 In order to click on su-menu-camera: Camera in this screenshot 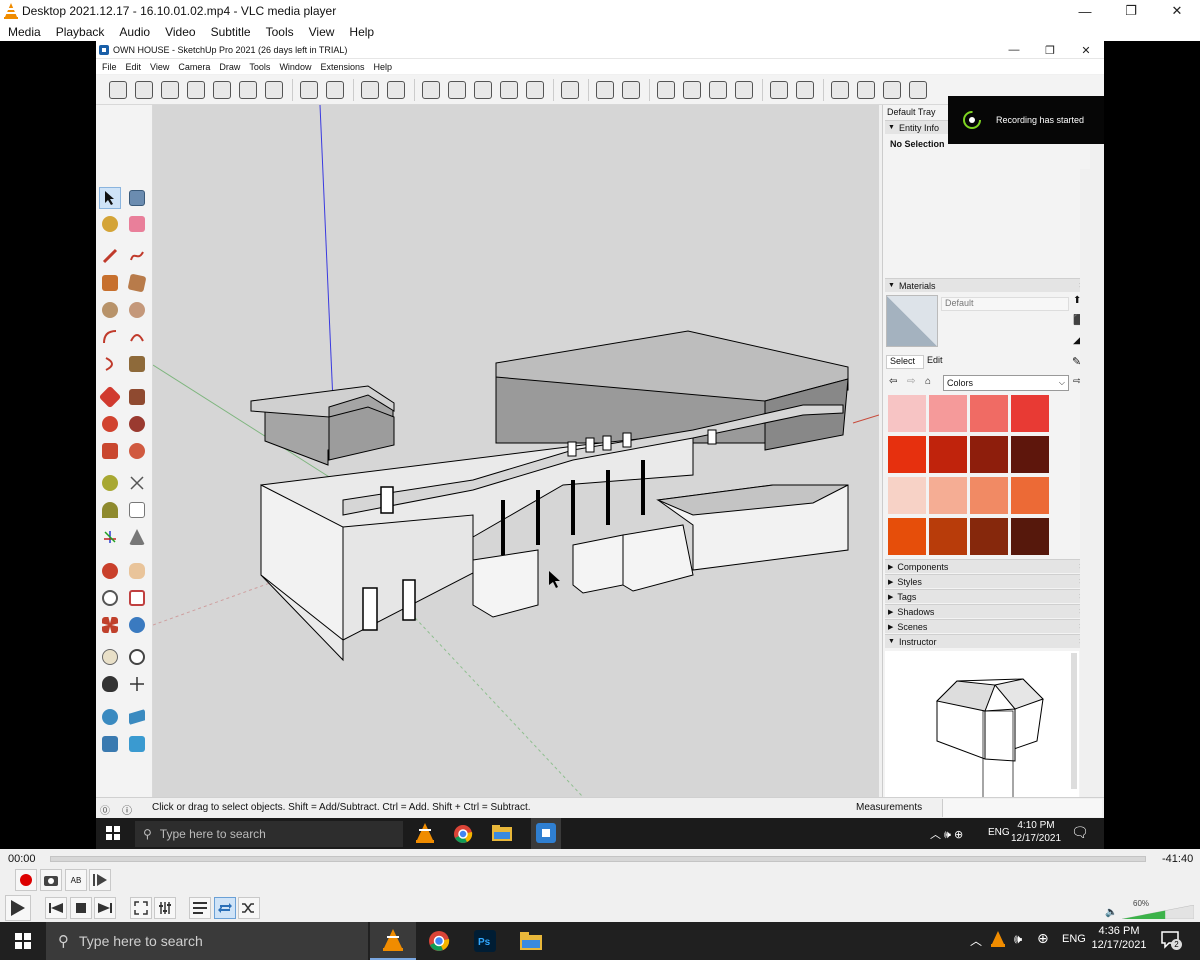, I will do `click(194, 67)`.